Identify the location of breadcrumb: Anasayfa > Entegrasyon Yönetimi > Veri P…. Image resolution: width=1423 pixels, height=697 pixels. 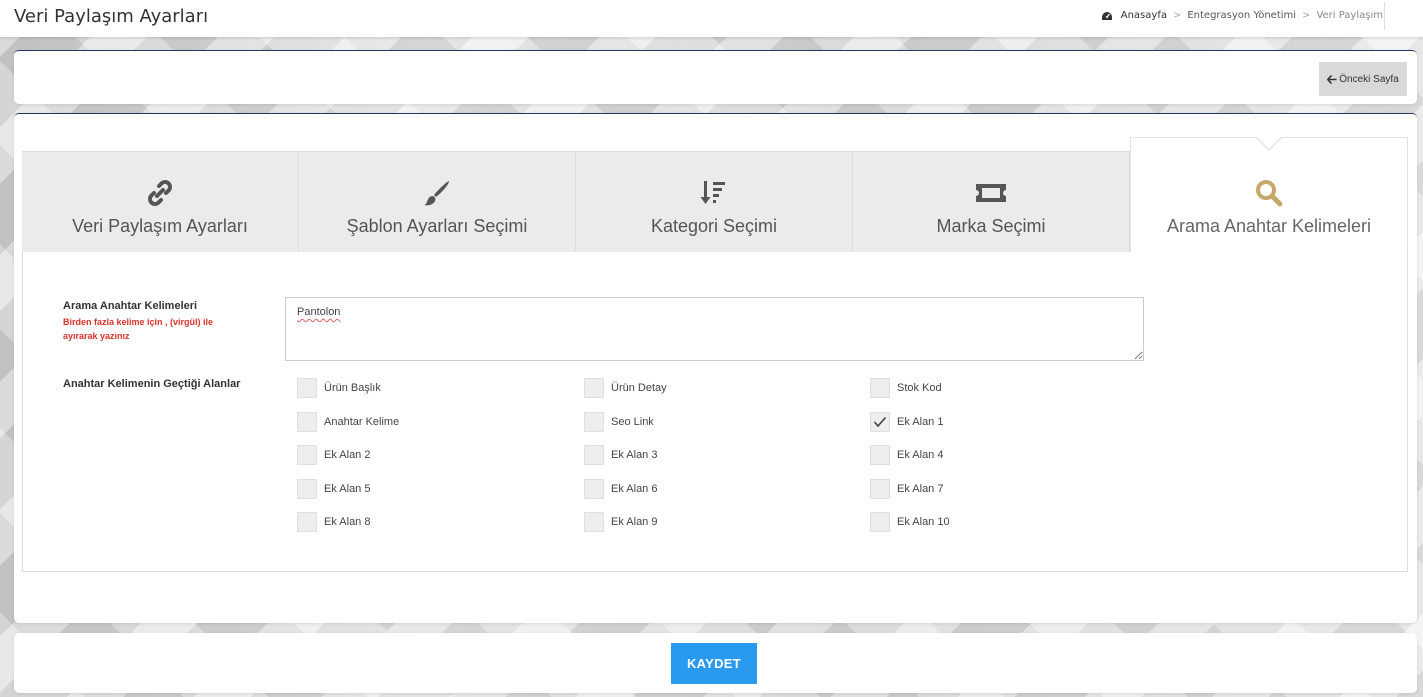
(1242, 15).